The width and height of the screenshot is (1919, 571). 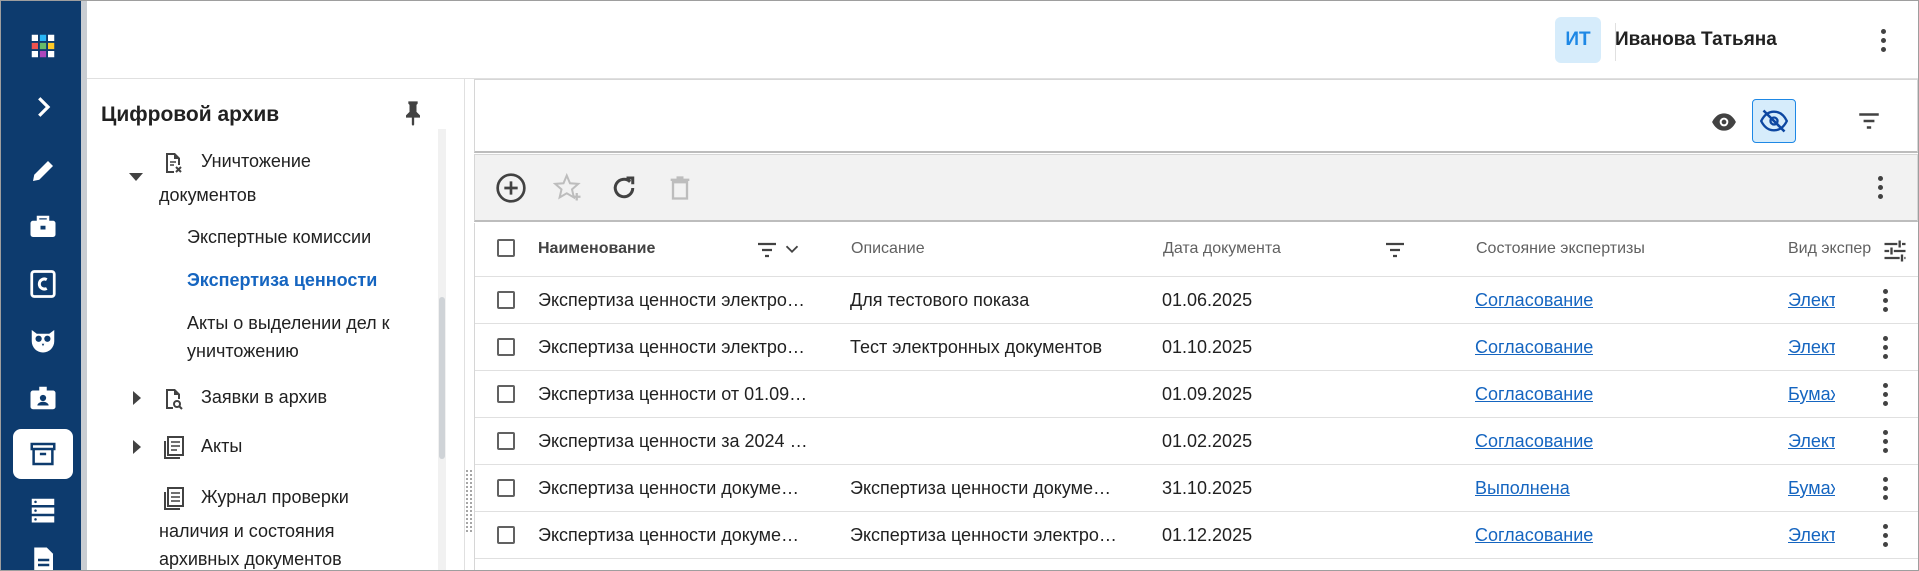 I want to click on c-letter-icon, so click(x=43, y=284).